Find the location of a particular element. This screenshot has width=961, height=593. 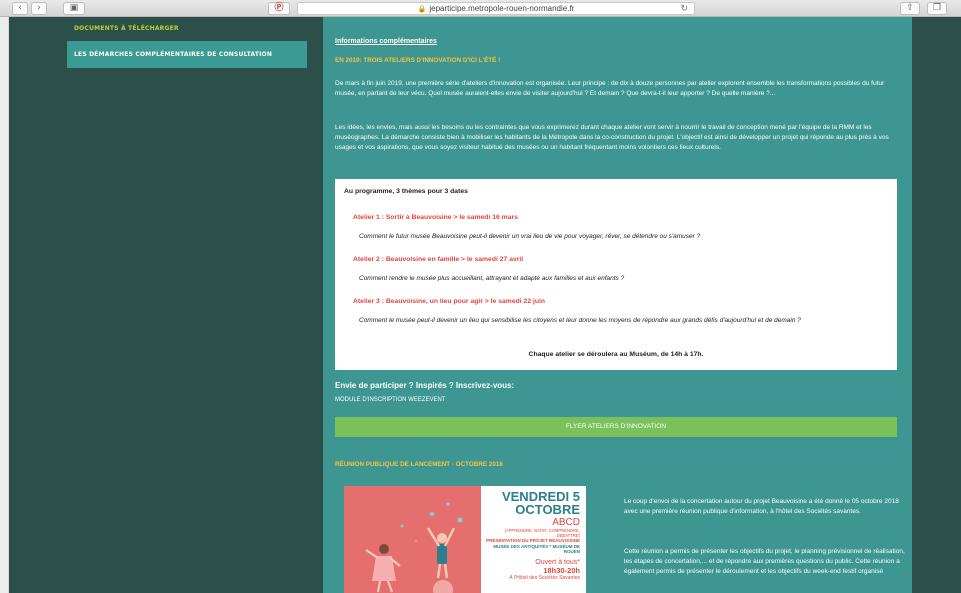

poster-abcd-meaning: (APPRENDRE, BATIR, COMPRENDRE, DEBATTRE) is located at coordinates (542, 533).